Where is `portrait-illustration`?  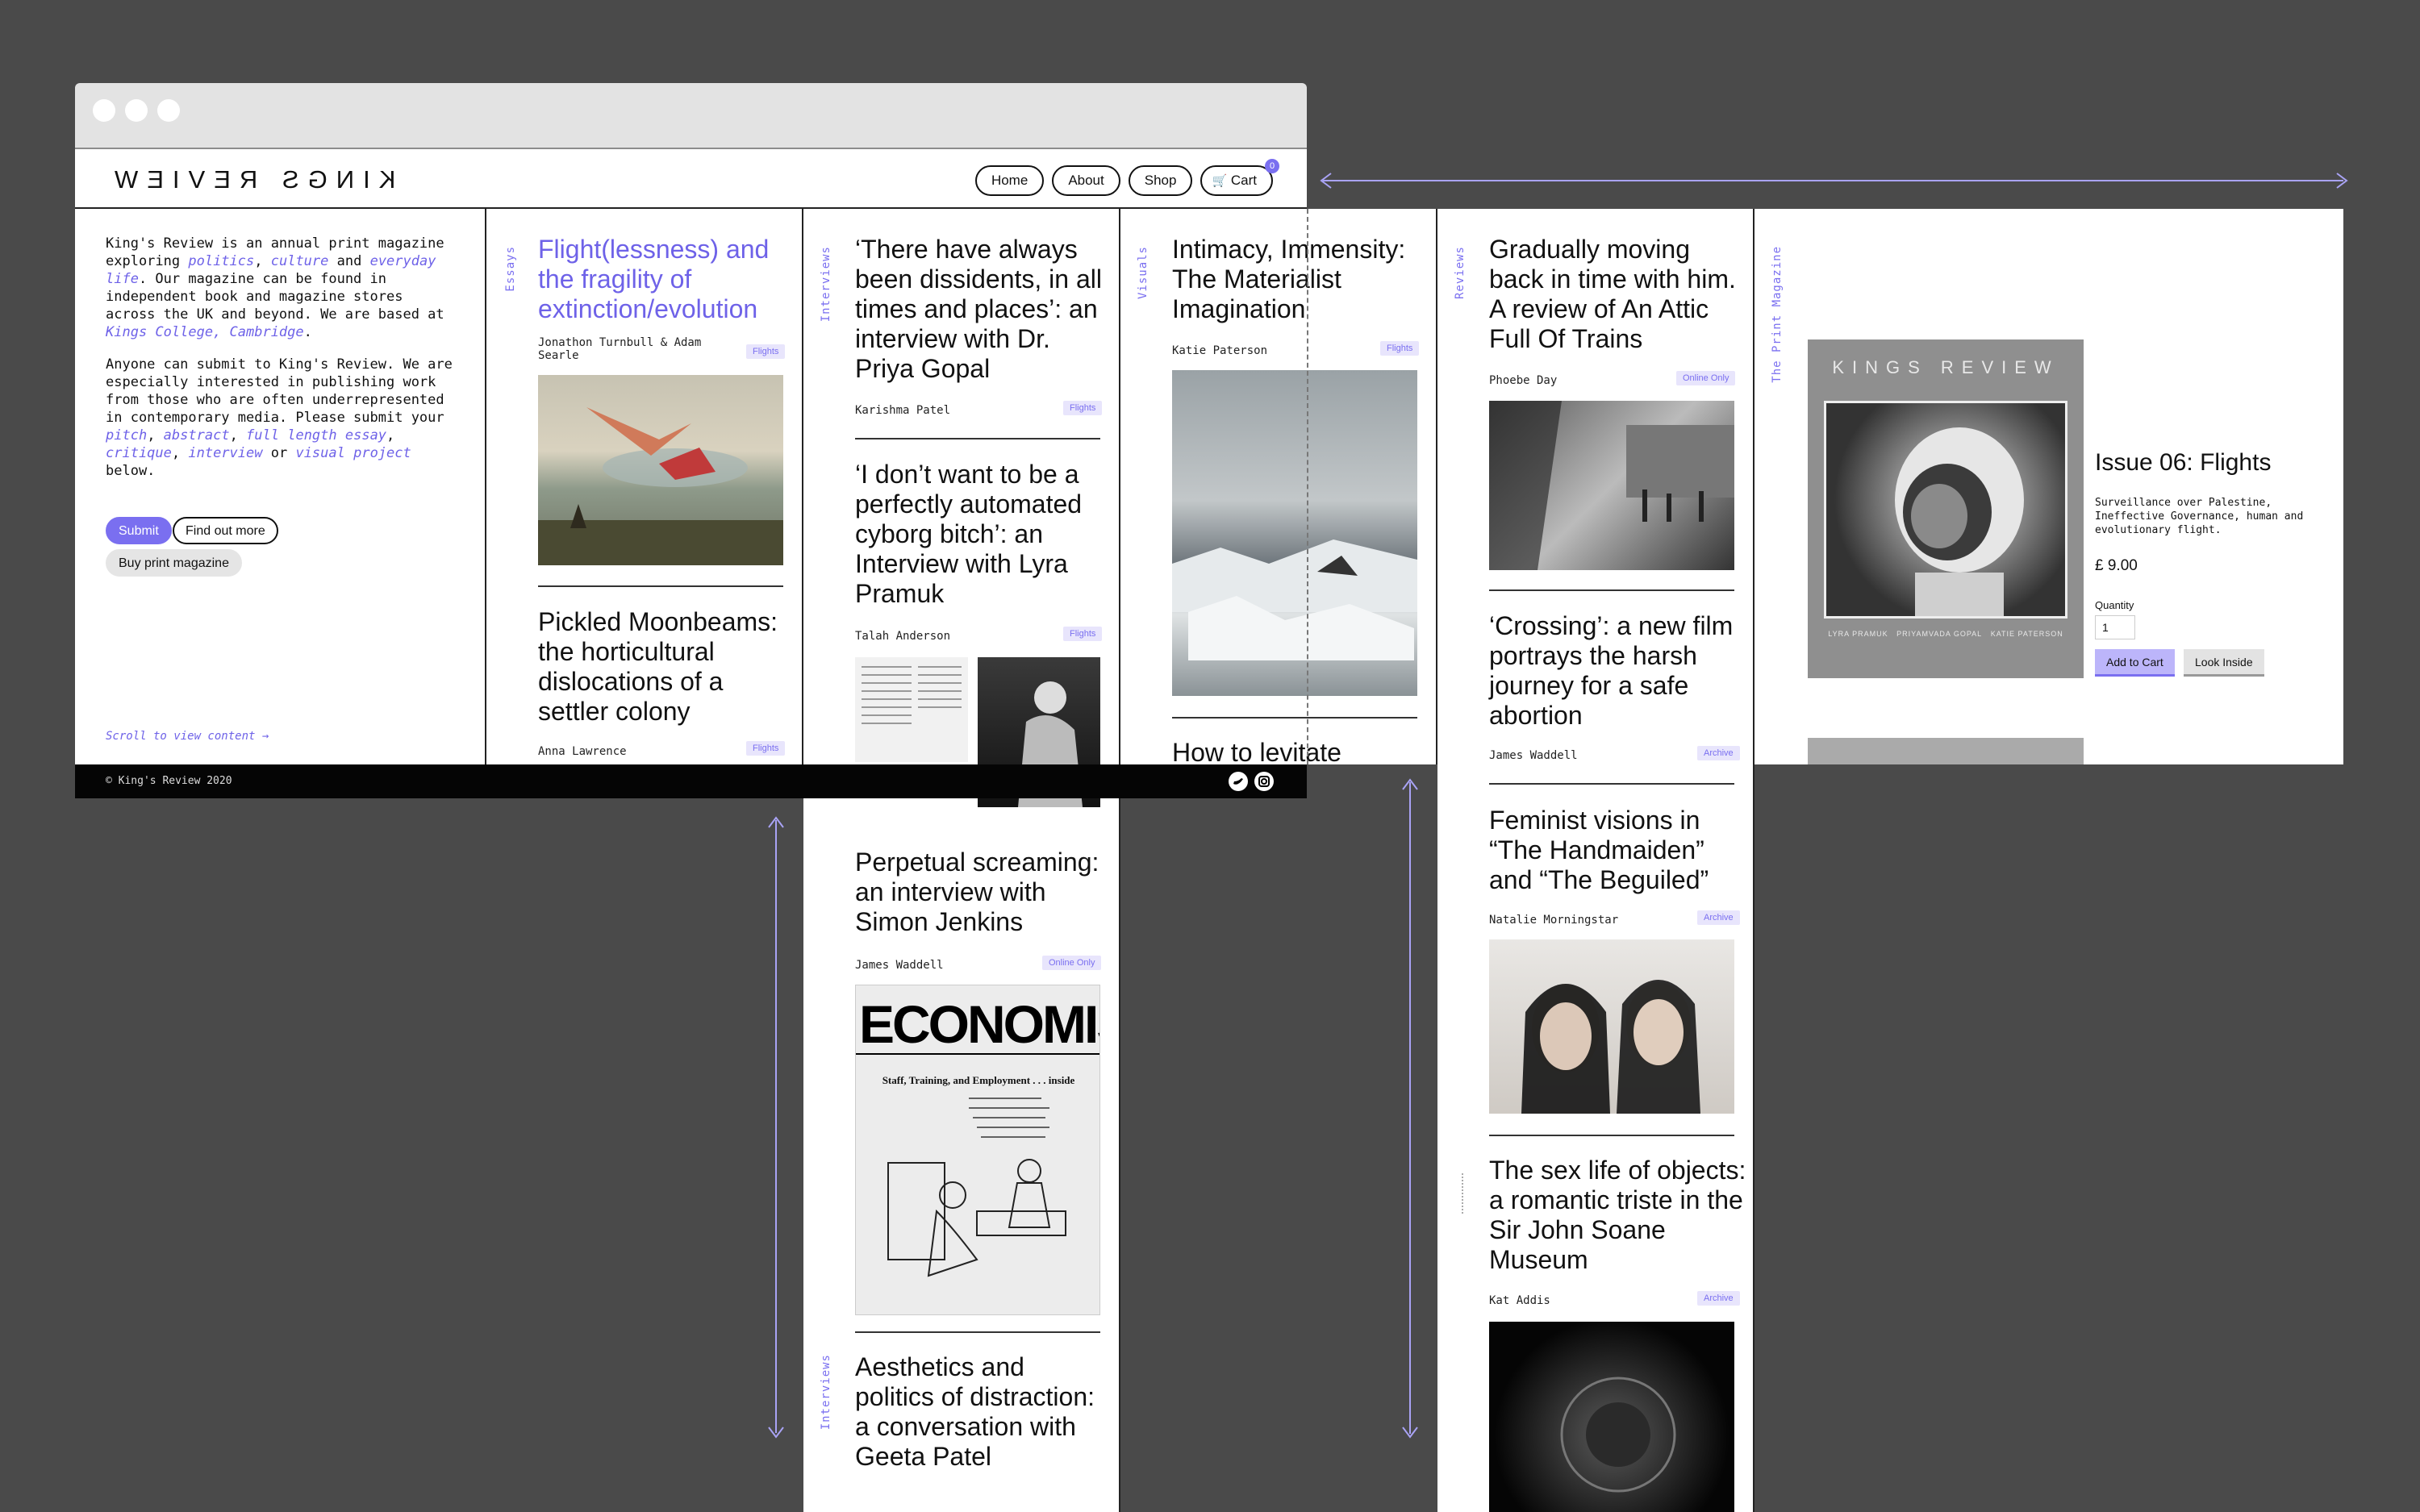
portrait-illustration is located at coordinates (1611, 1047).